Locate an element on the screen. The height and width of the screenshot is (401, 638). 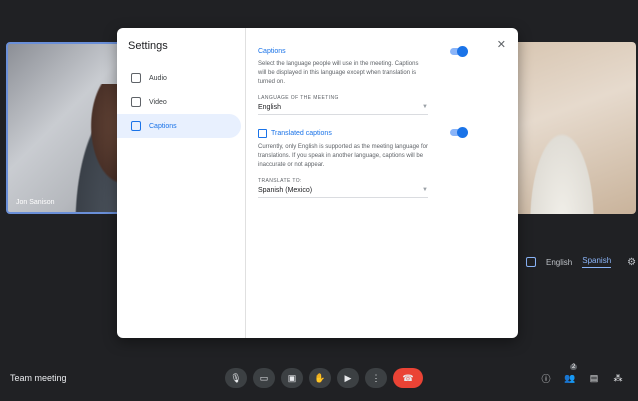
phone-hangup-icon: ☎ is located at coordinates (408, 377).